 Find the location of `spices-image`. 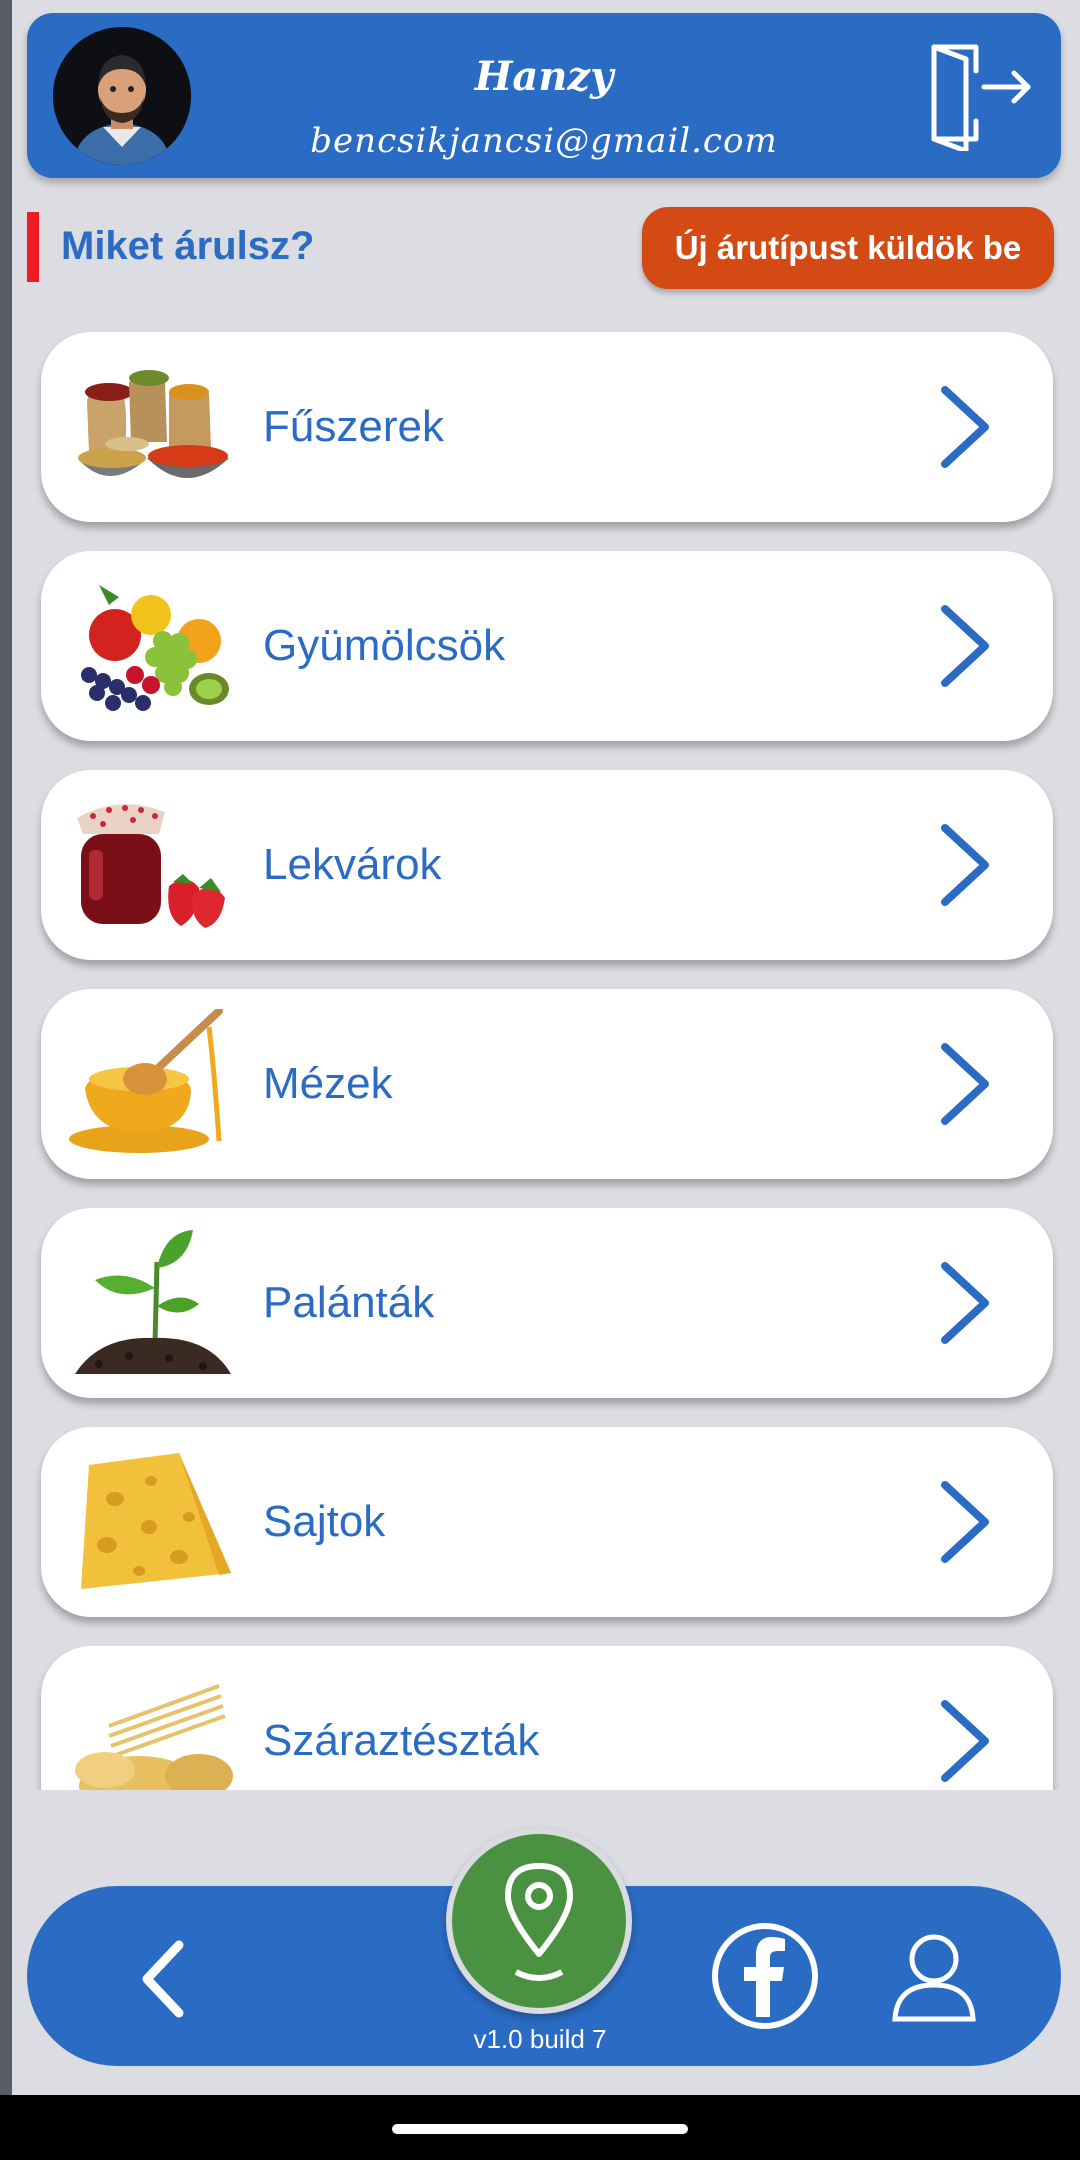

spices-image is located at coordinates (152, 427).